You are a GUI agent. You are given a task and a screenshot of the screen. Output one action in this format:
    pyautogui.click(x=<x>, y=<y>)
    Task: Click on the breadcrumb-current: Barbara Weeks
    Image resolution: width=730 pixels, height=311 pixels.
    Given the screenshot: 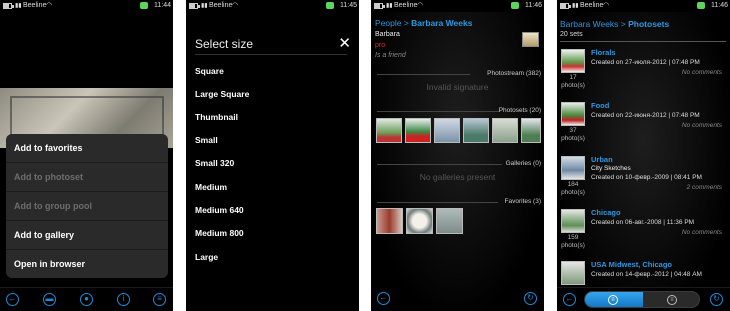 What is the action you would take?
    pyautogui.click(x=442, y=23)
    